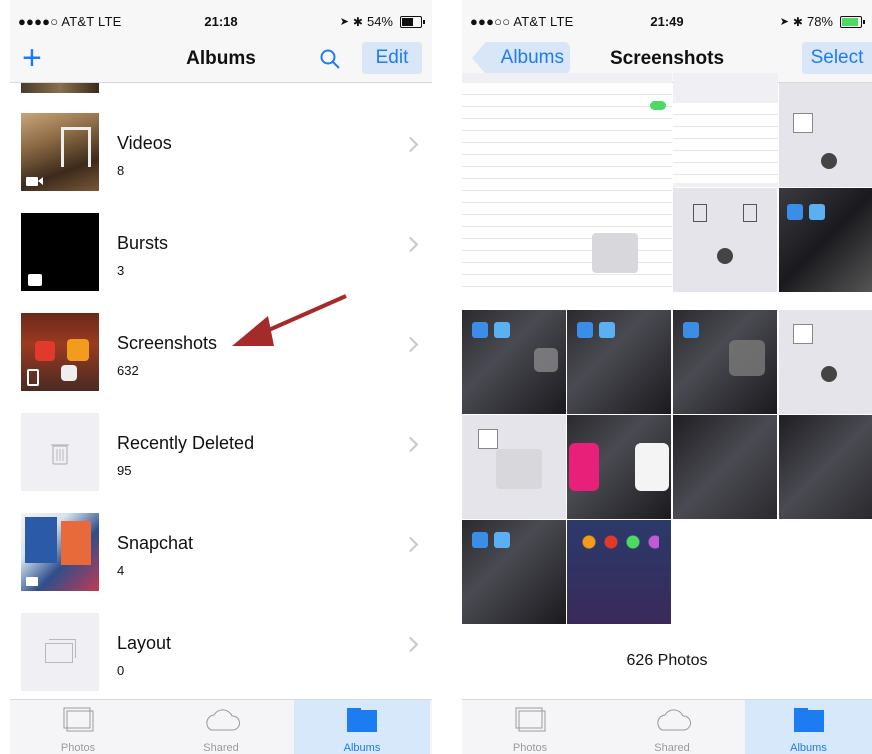 The image size is (872, 754). I want to click on star-icon-tile, so click(488, 439).